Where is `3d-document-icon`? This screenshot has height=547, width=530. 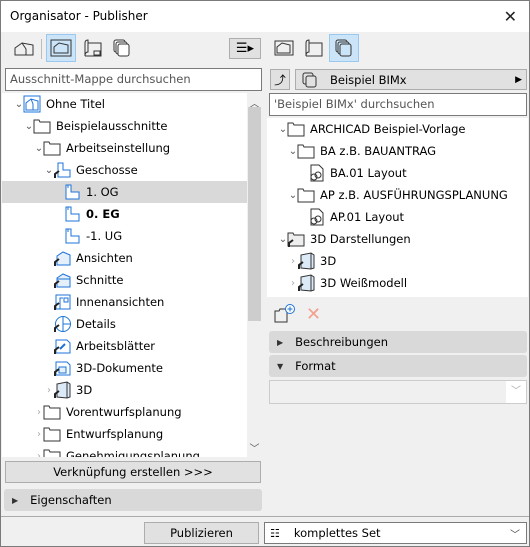 3d-document-icon is located at coordinates (62, 368).